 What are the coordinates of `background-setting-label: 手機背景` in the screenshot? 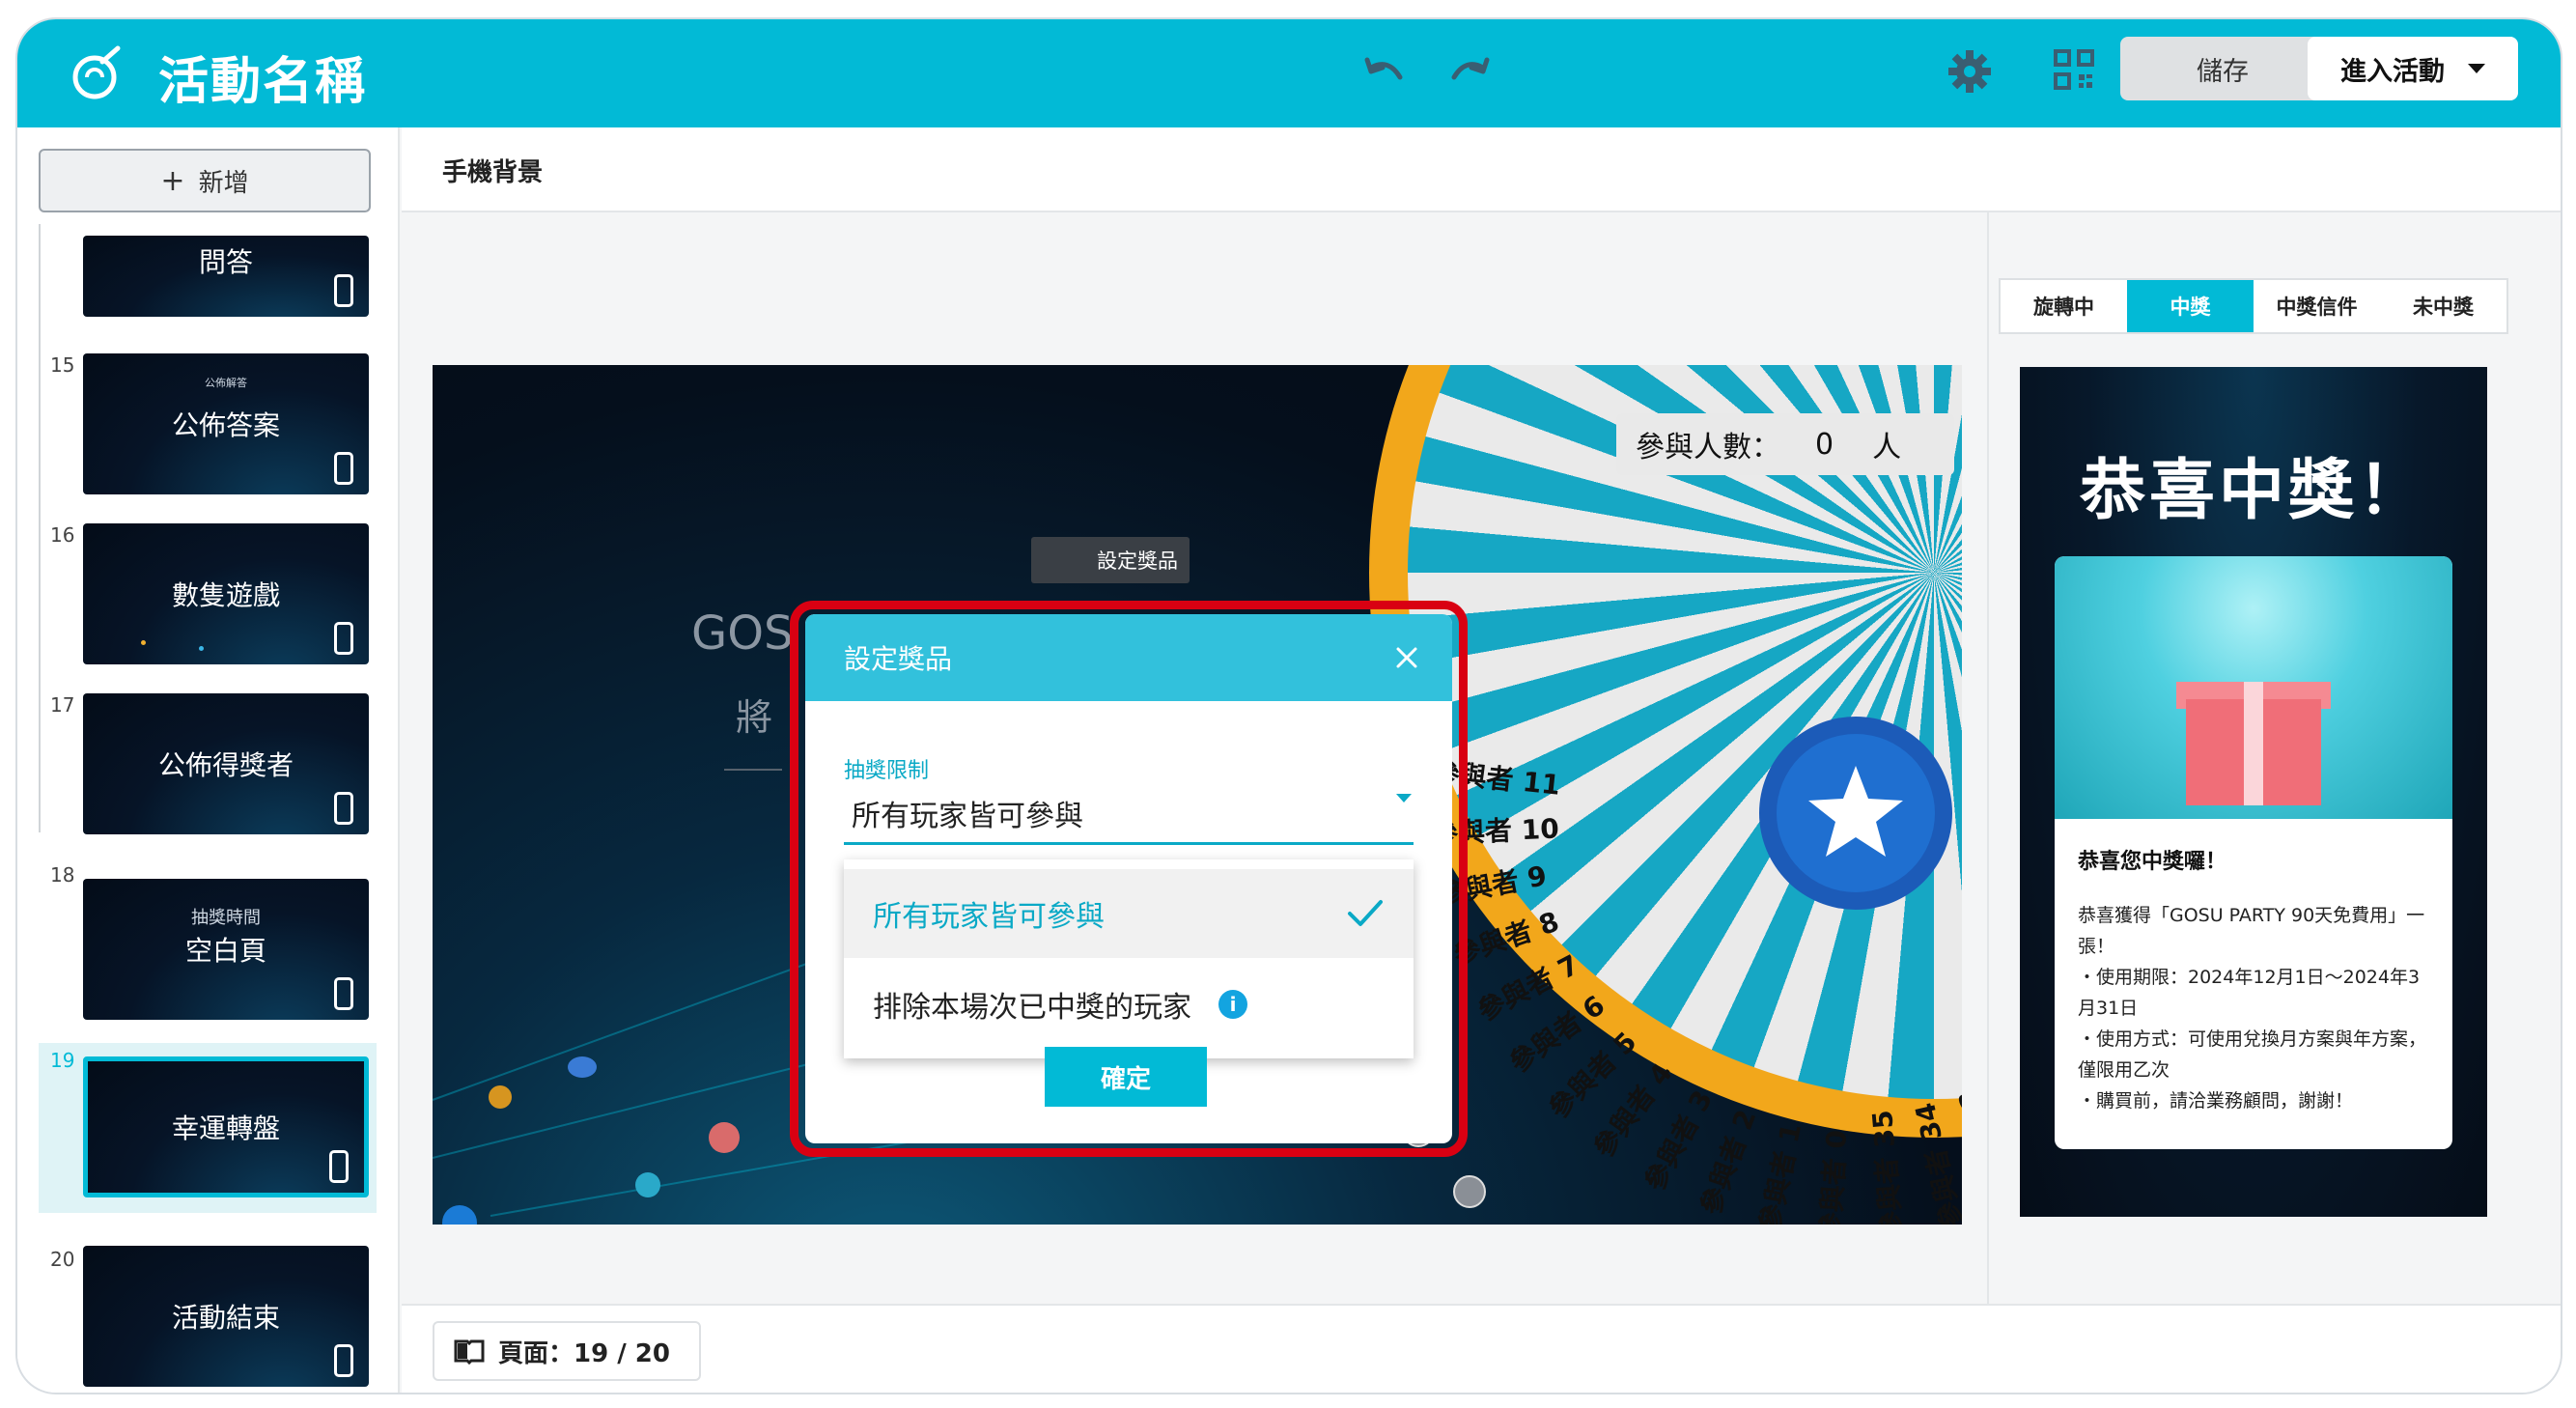 It's located at (493, 170).